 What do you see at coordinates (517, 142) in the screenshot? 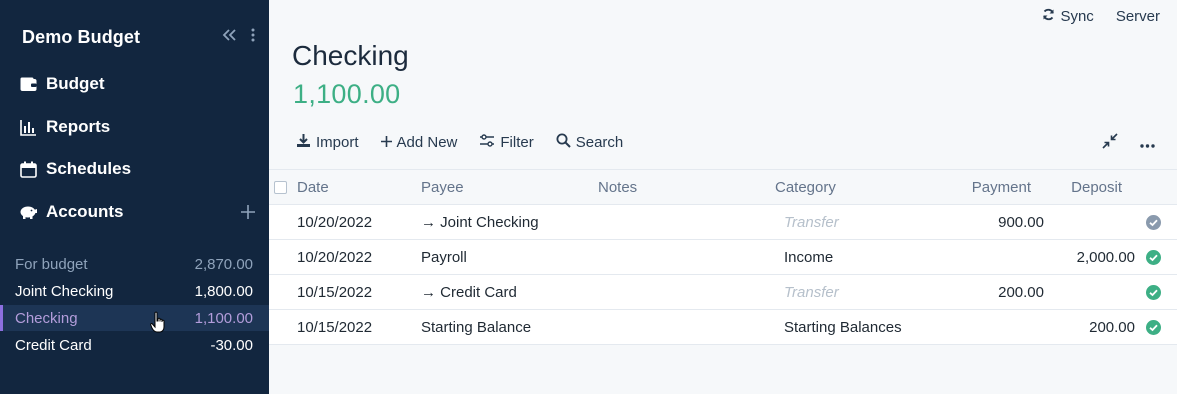
I see `filter-label: Filter` at bounding box center [517, 142].